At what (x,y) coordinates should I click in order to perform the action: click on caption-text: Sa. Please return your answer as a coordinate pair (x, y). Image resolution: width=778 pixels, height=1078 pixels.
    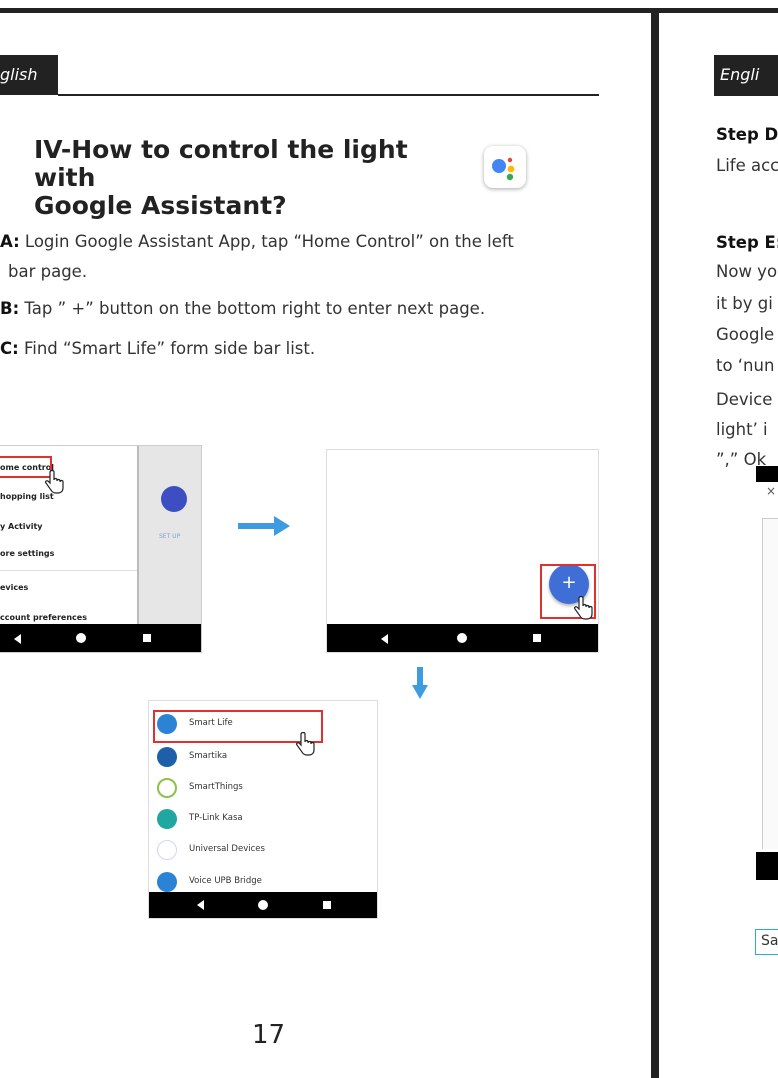
    Looking at the image, I should click on (769, 941).